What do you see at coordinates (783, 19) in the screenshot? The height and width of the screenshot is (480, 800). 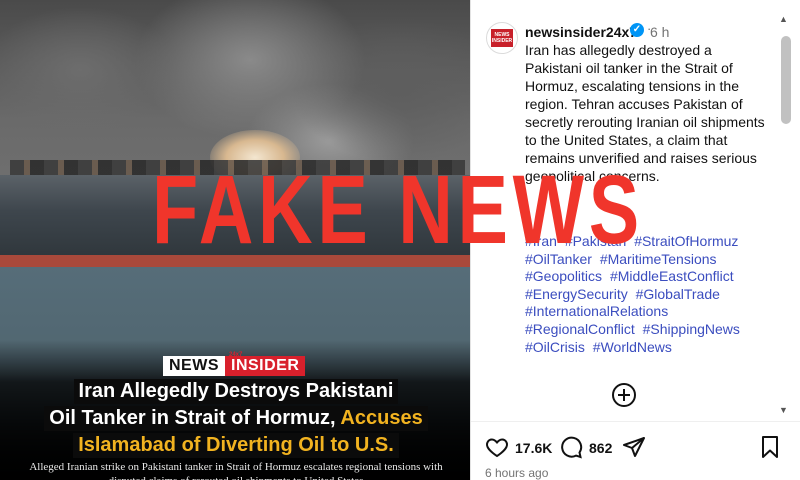 I see `scroll-up-arrow: ▲` at bounding box center [783, 19].